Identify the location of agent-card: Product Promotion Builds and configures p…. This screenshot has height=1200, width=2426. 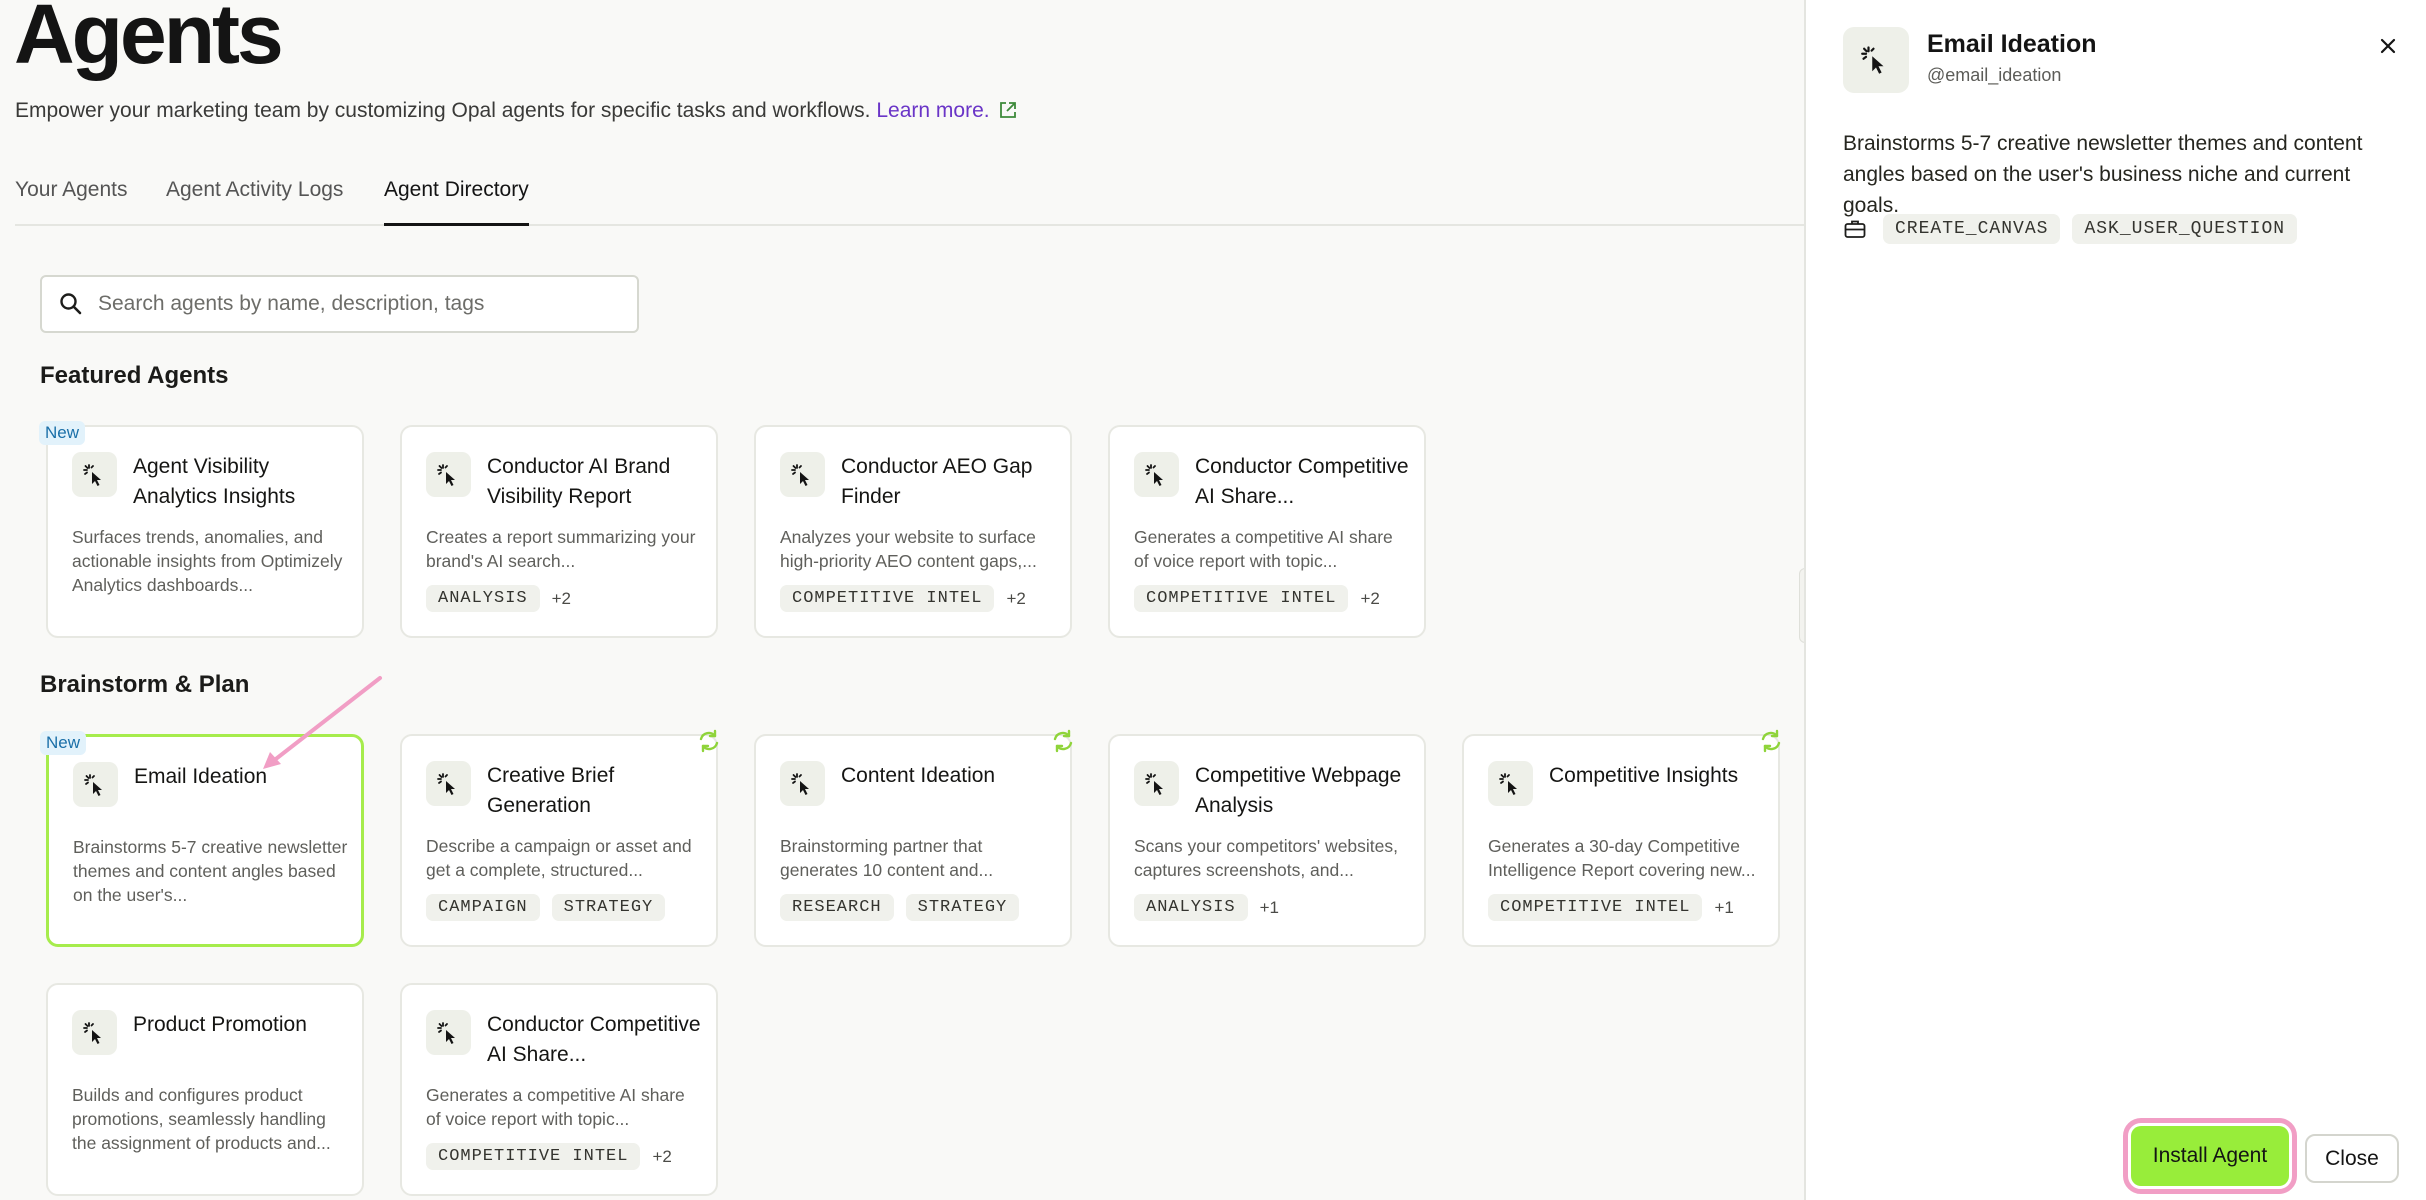
(205, 1089).